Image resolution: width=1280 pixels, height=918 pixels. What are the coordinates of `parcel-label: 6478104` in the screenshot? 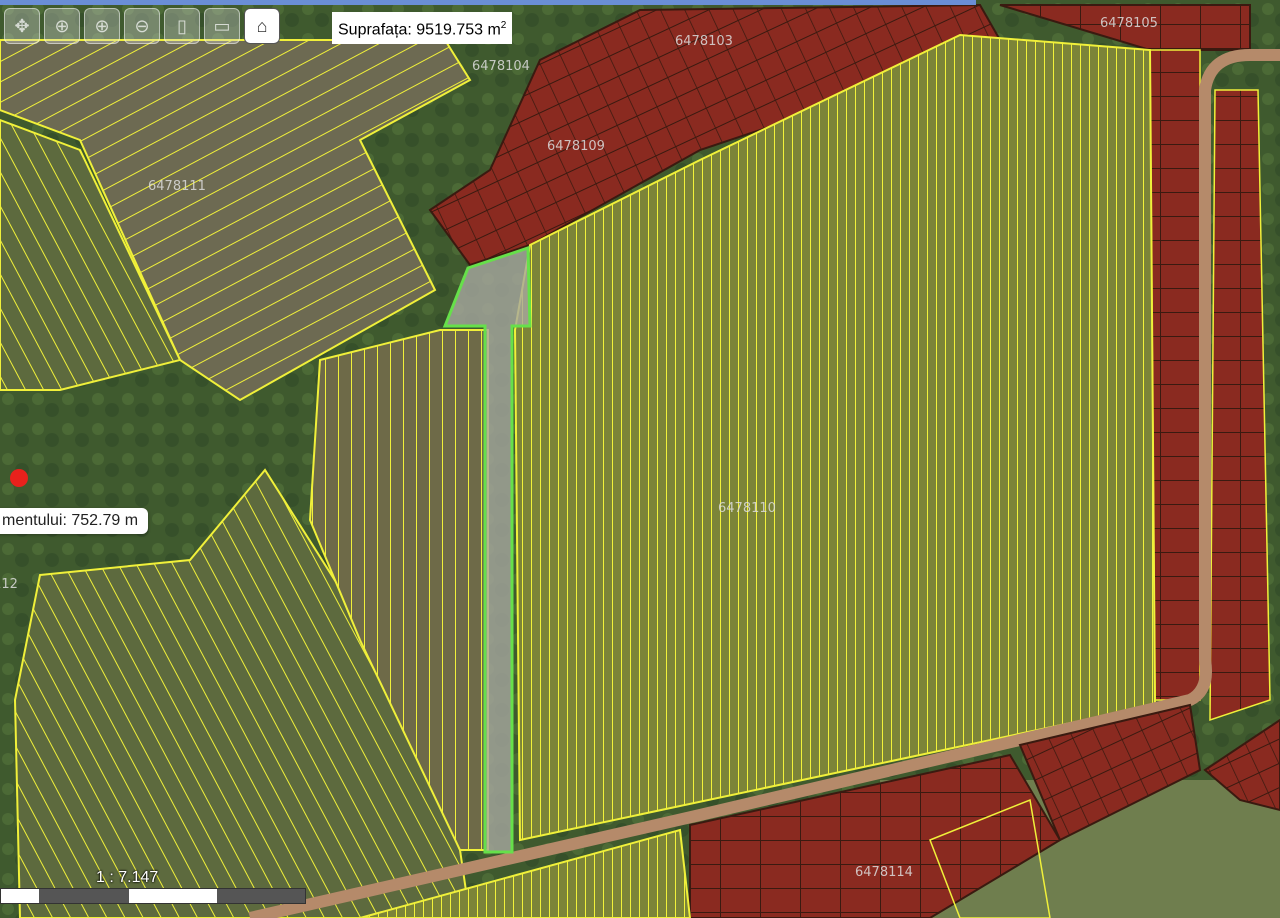 It's located at (501, 66).